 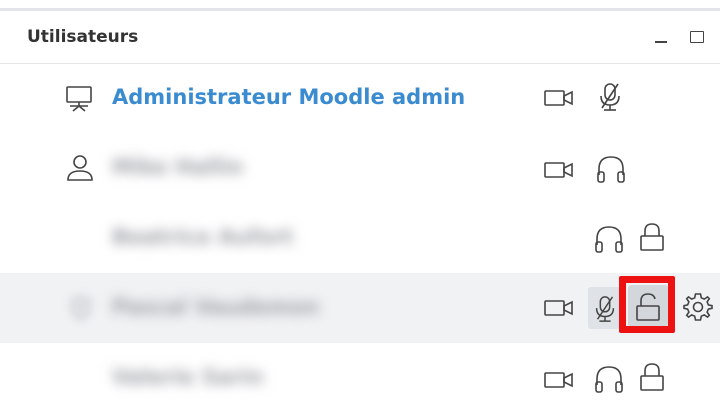 I want to click on user-name: Valerie Sarin, so click(x=188, y=377).